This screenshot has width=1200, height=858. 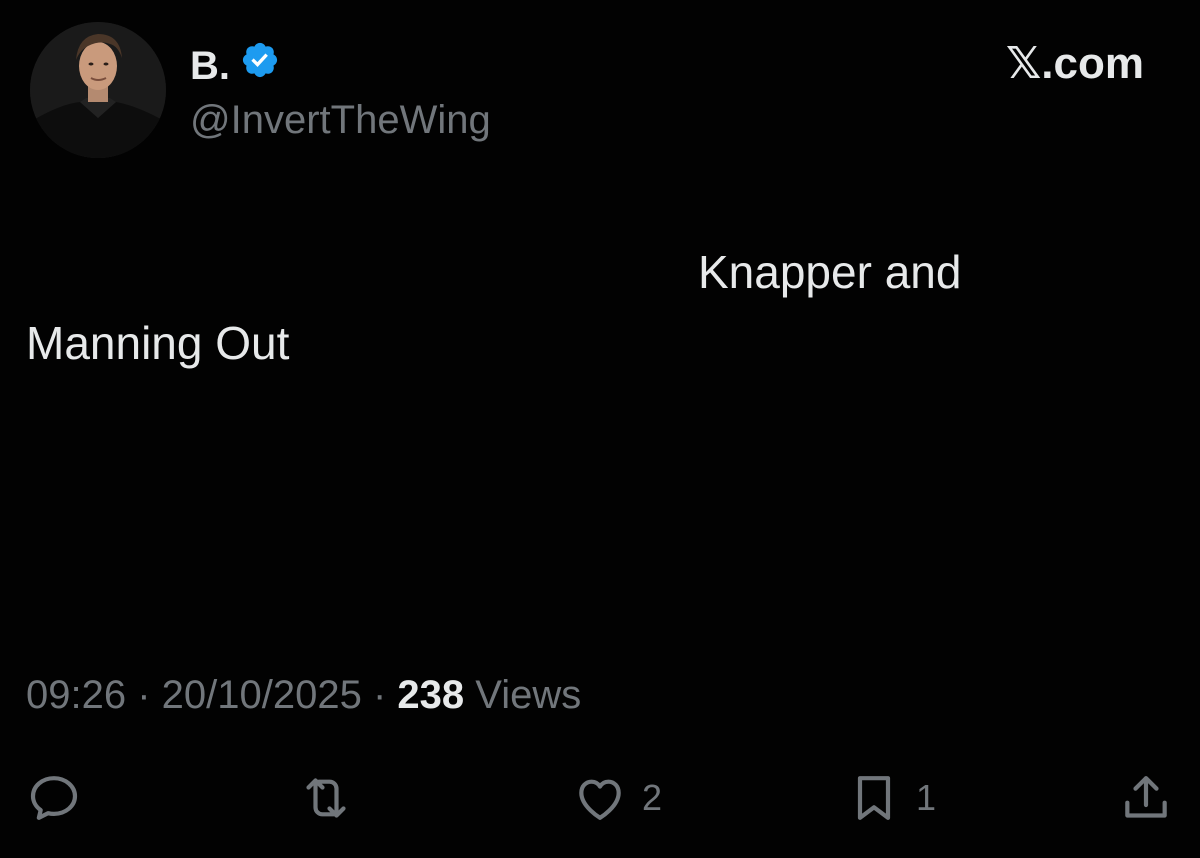 I want to click on action-bar: 2 1, so click(x=600, y=798).